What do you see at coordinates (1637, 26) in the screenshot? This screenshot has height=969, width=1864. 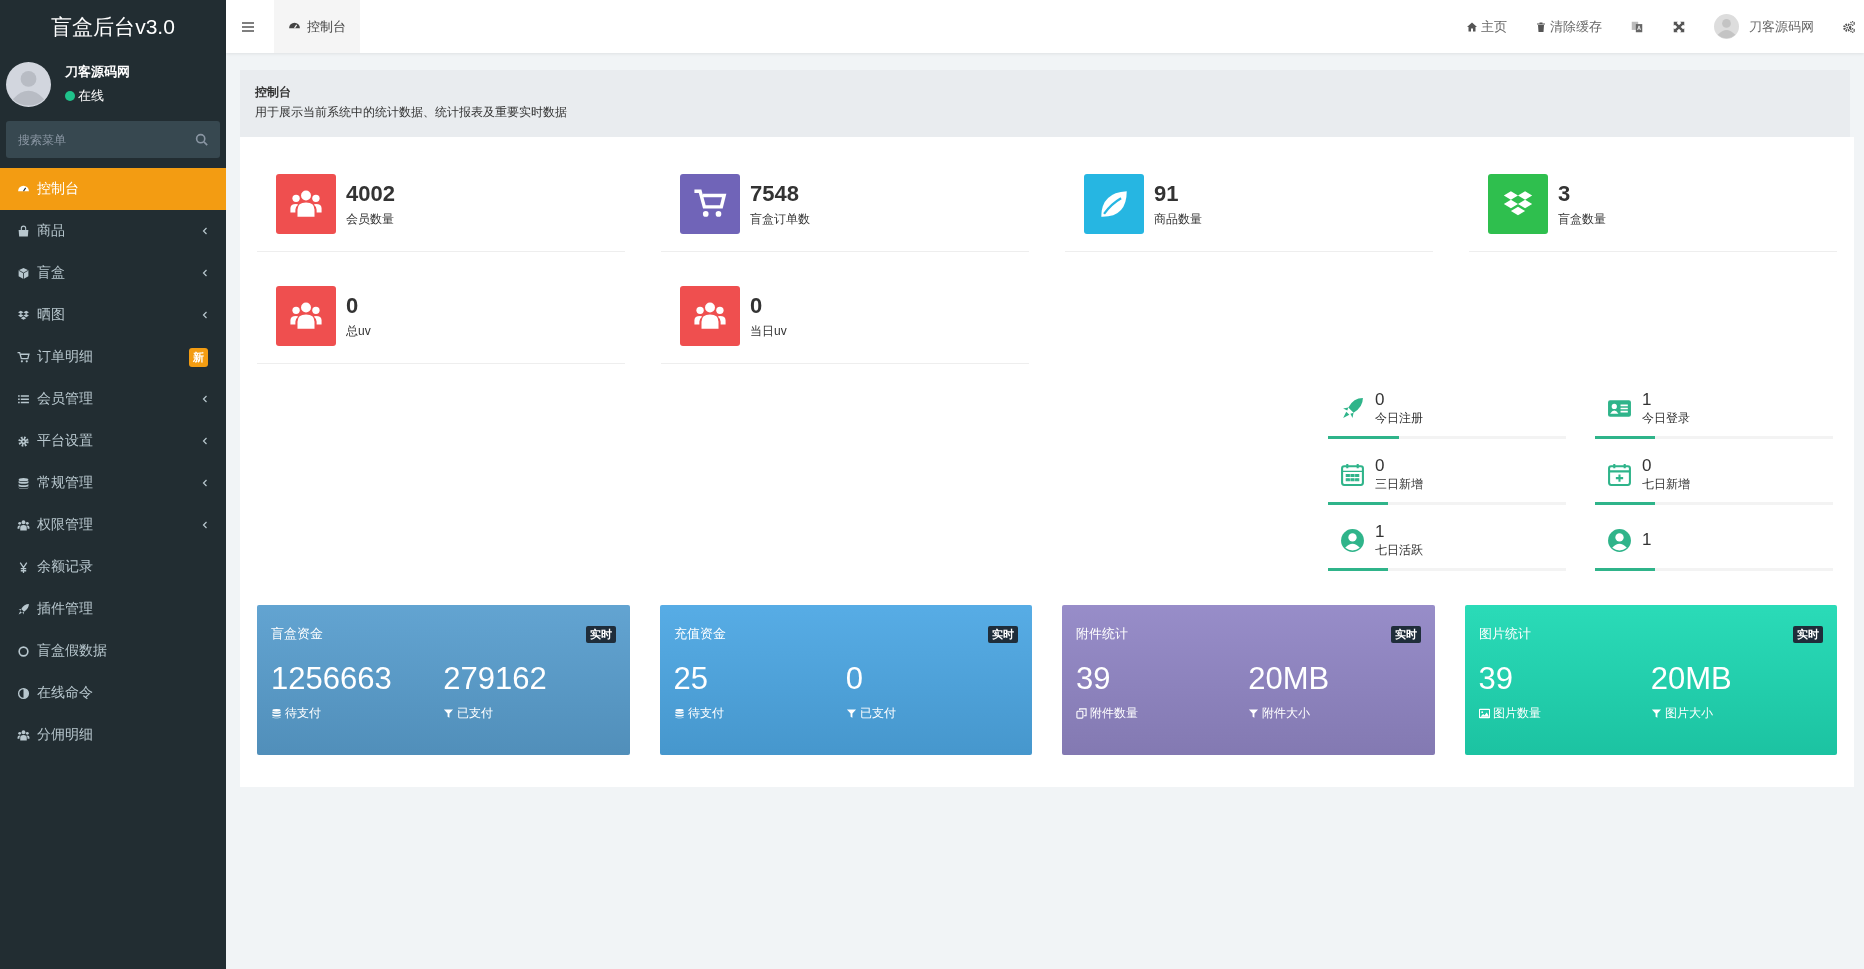 I see `translate-icon` at bounding box center [1637, 26].